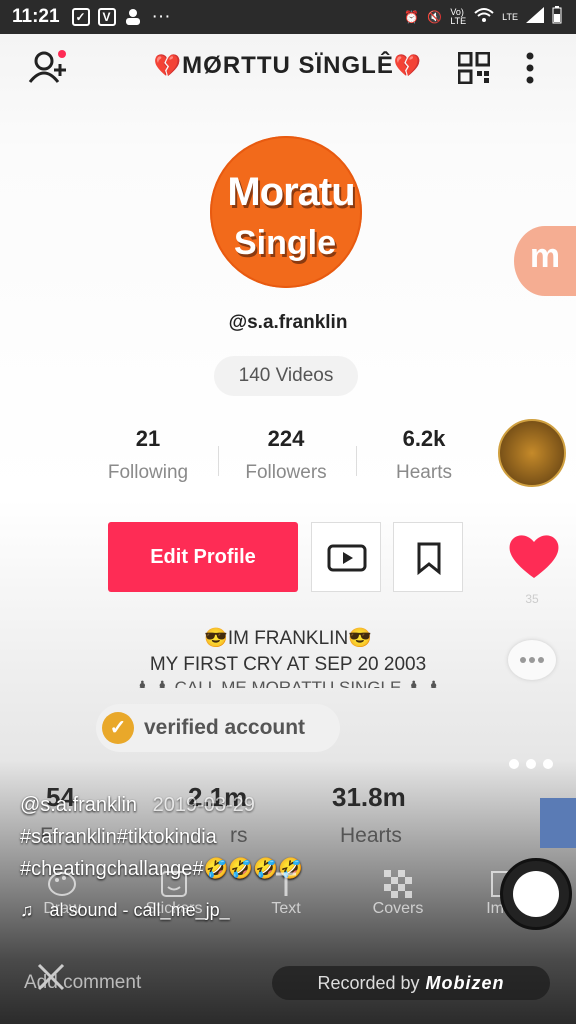 The height and width of the screenshot is (1024, 576). I want to click on youtube-icon, so click(347, 558).